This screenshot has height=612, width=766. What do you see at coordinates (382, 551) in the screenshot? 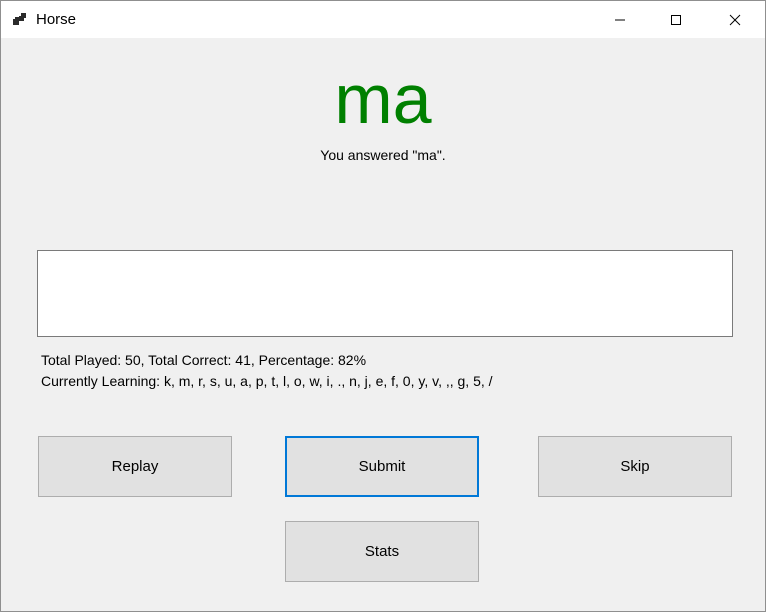
I see `stats-button: Stats` at bounding box center [382, 551].